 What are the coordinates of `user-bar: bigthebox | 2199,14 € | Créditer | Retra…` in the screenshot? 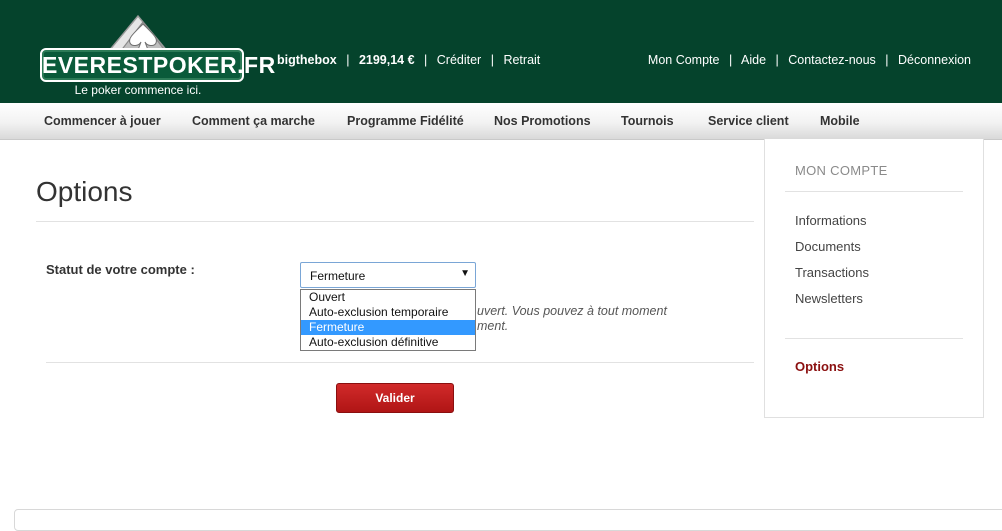 It's located at (408, 60).